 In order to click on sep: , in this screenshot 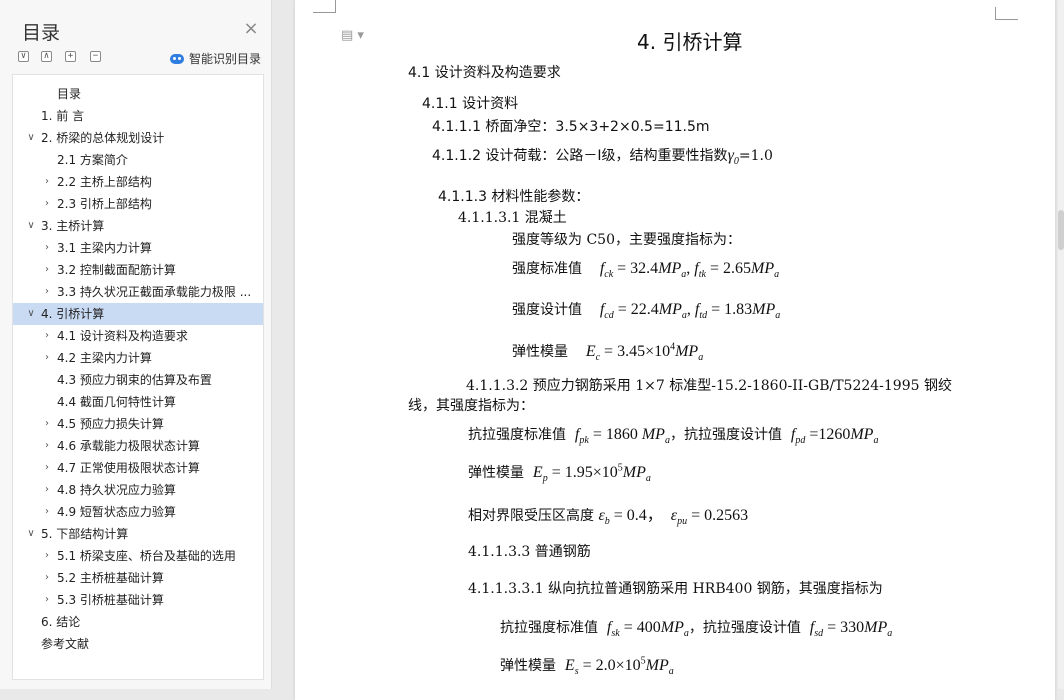, I will do `click(690, 309)`.